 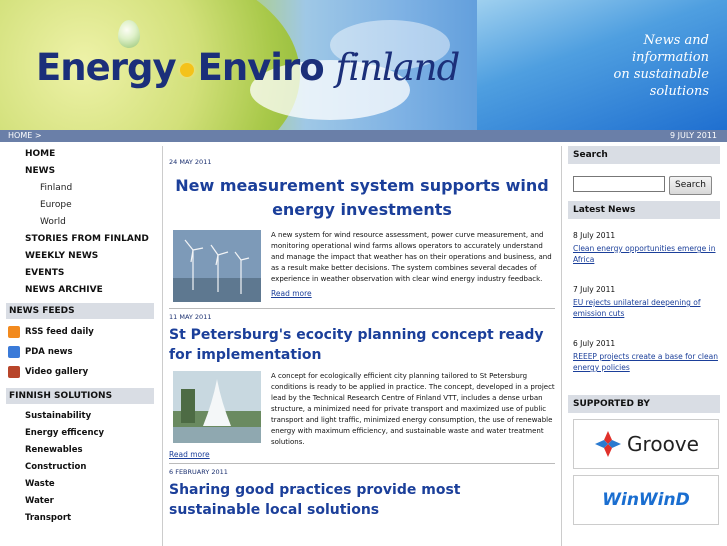 What do you see at coordinates (217, 266) in the screenshot?
I see `wind-turbines-image` at bounding box center [217, 266].